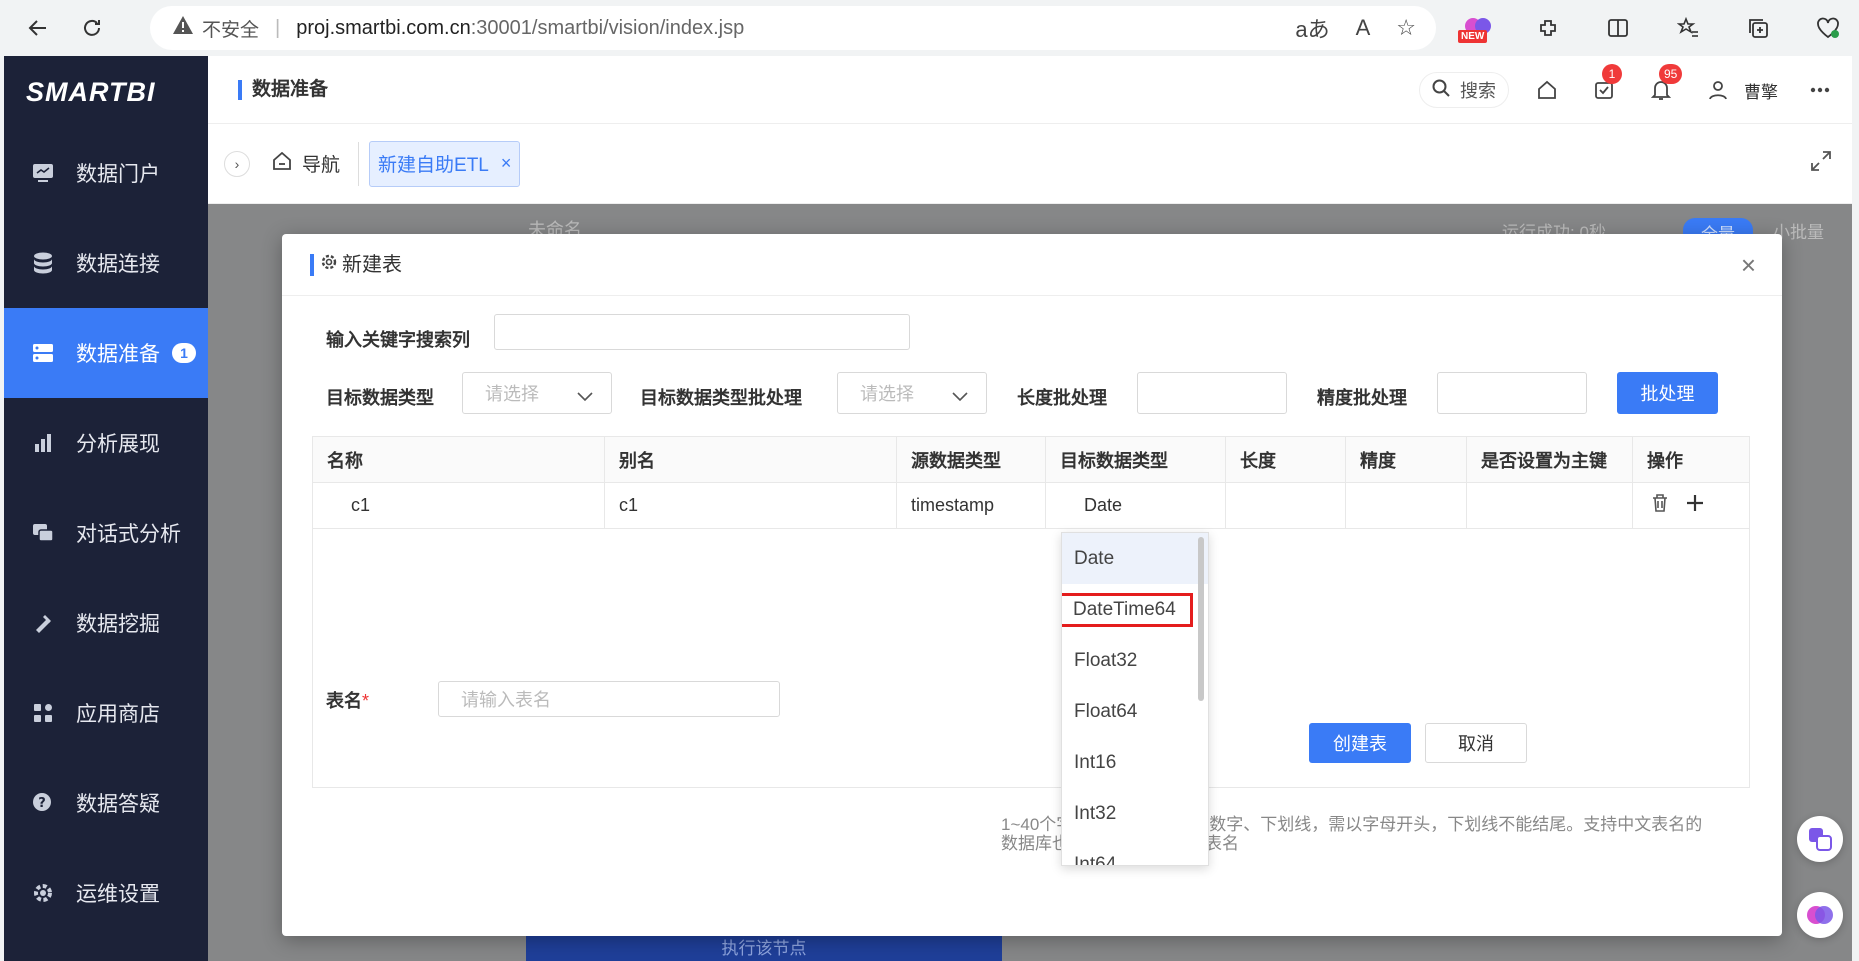 The image size is (1859, 961). I want to click on sidebar-item-data-mining: 数据挖掘, so click(106, 623).